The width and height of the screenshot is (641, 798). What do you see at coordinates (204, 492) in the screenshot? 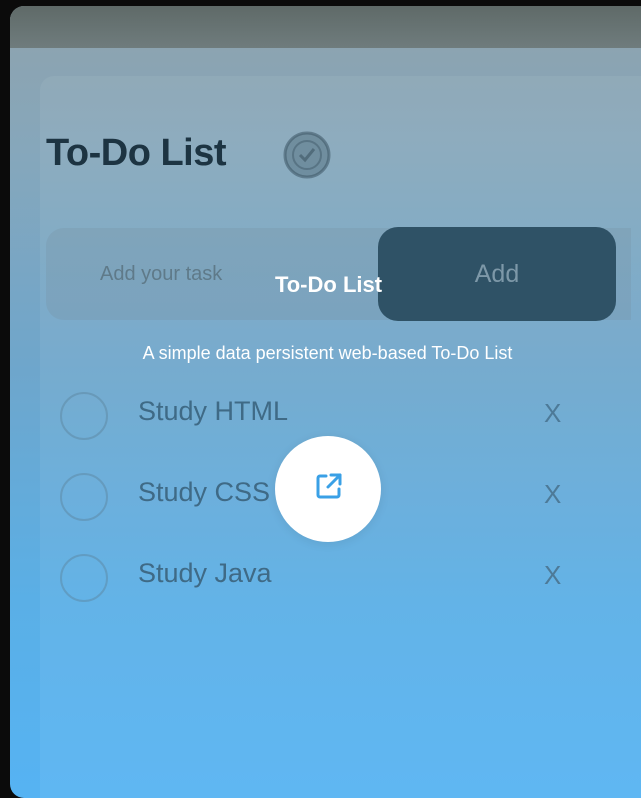
I see `task-text: Study CSS` at bounding box center [204, 492].